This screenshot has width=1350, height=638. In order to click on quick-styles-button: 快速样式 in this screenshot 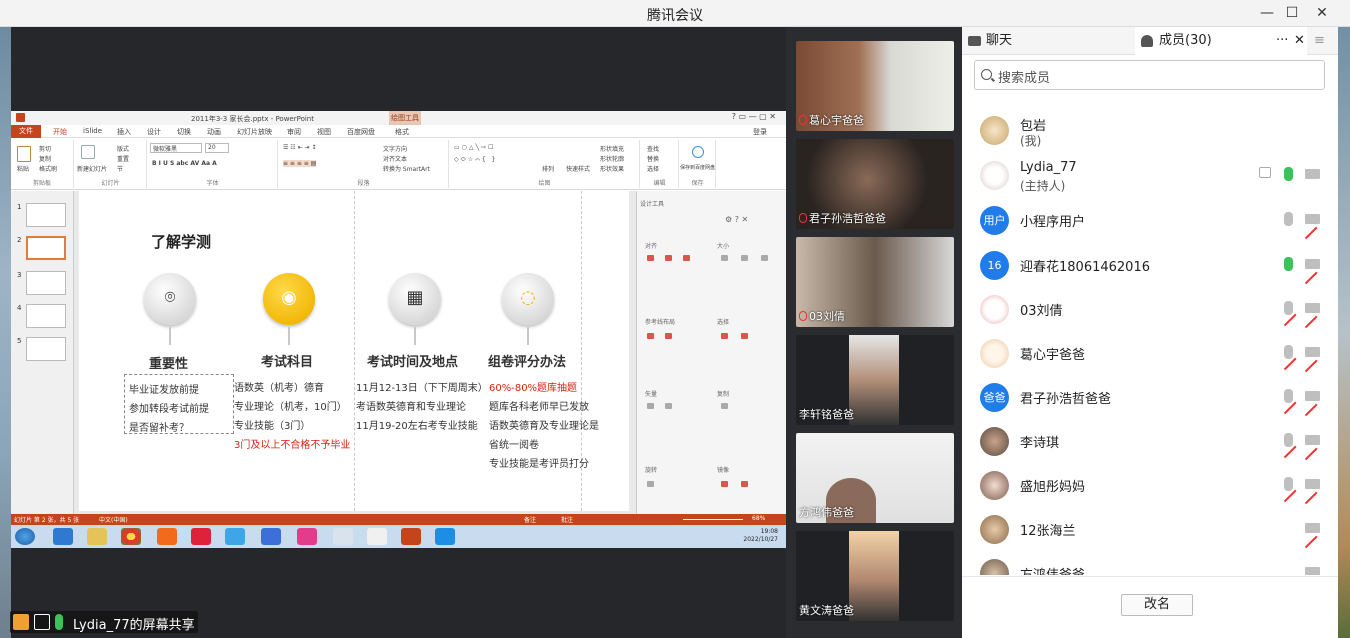, I will do `click(578, 168)`.